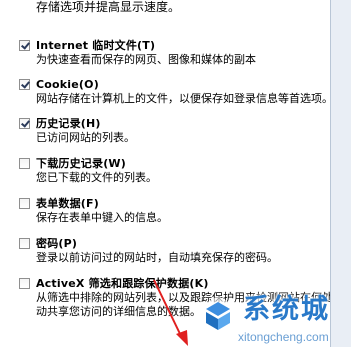 Image resolution: width=351 pixels, height=347 pixels. What do you see at coordinates (56, 243) in the screenshot?
I see `passwords-label: 密码(P)` at bounding box center [56, 243].